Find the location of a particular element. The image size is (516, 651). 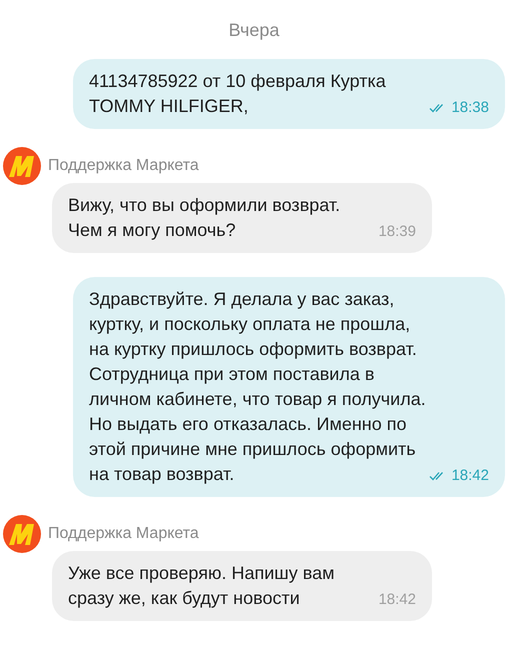

message-text: 41134785922 от 10 февраля Куртка TOMMY HILFIGER, is located at coordinates (238, 94).